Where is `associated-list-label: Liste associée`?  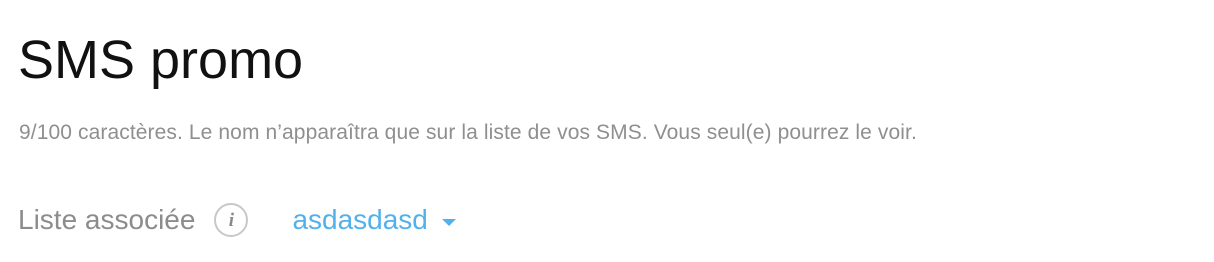 associated-list-label: Liste associée is located at coordinates (107, 219).